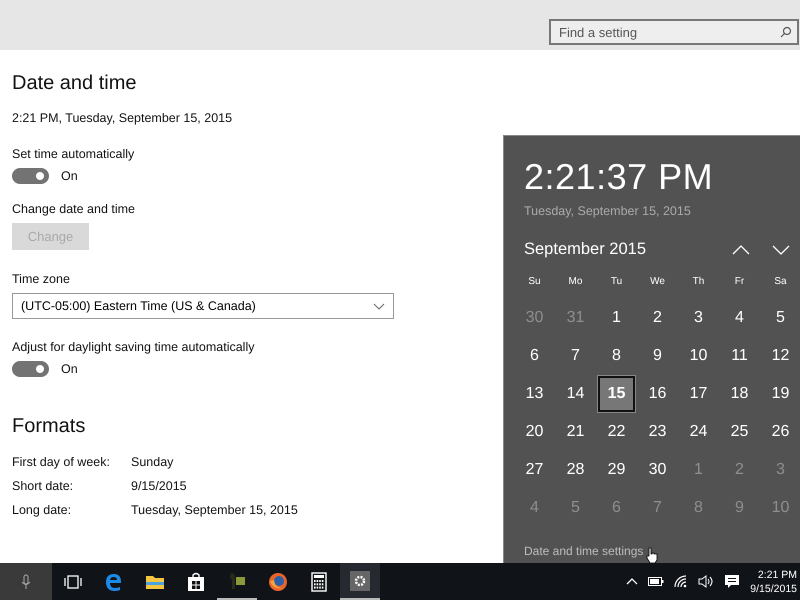  Describe the element at coordinates (74, 209) in the screenshot. I see `setting-label: Change date and time` at that location.